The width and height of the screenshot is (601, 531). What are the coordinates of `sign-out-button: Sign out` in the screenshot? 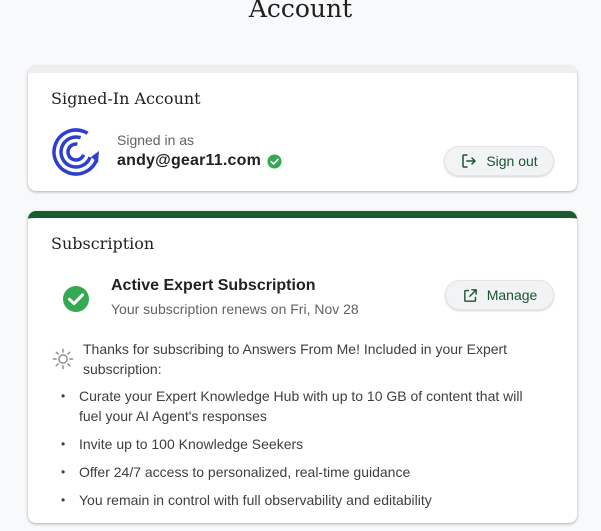 It's located at (499, 161).